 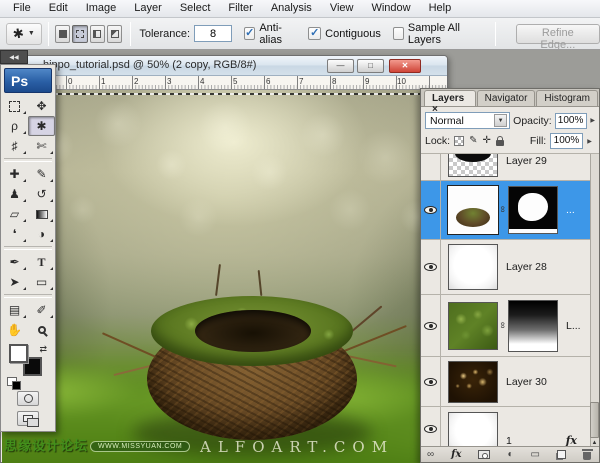 What do you see at coordinates (58, 8) in the screenshot?
I see `menu-edit: Edit` at bounding box center [58, 8].